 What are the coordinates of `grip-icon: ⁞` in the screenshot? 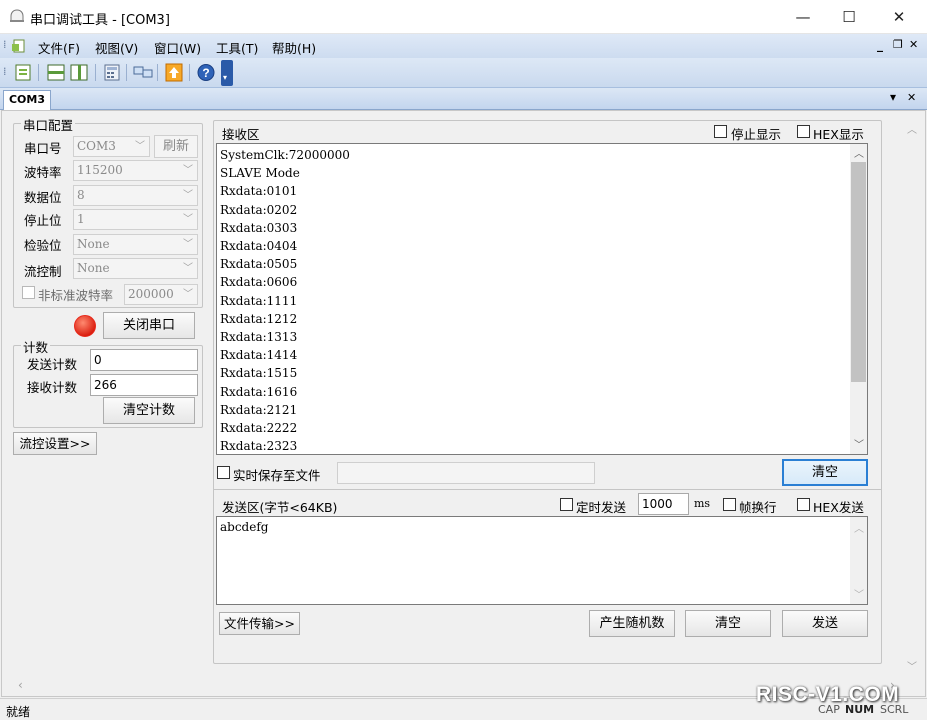 It's located at (5, 44).